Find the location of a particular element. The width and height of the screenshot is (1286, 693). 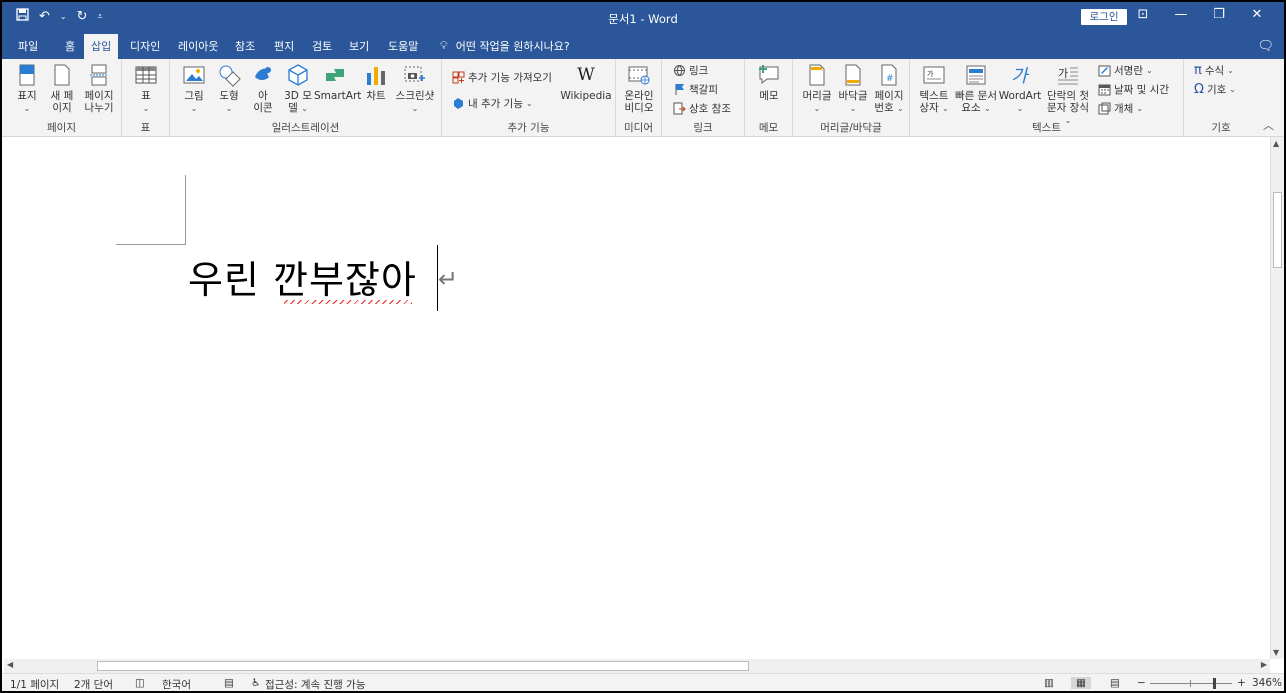

restore-icon: ❐ is located at coordinates (1219, 14).